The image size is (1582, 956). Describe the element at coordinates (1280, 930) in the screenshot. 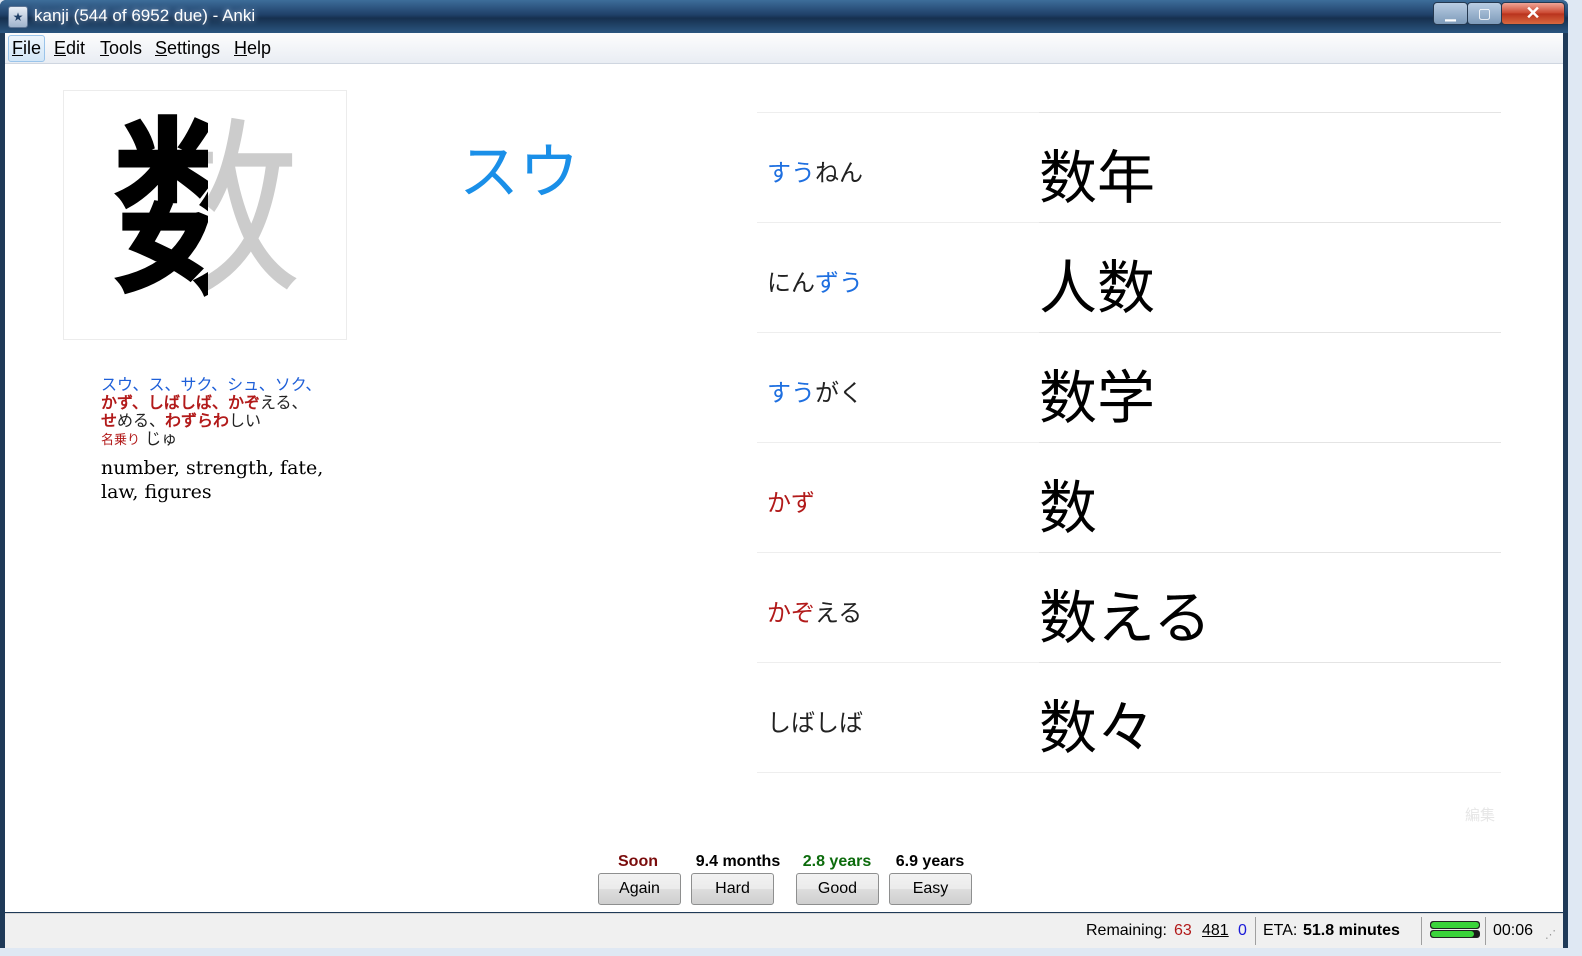

I see `eta-label: ETA:` at that location.